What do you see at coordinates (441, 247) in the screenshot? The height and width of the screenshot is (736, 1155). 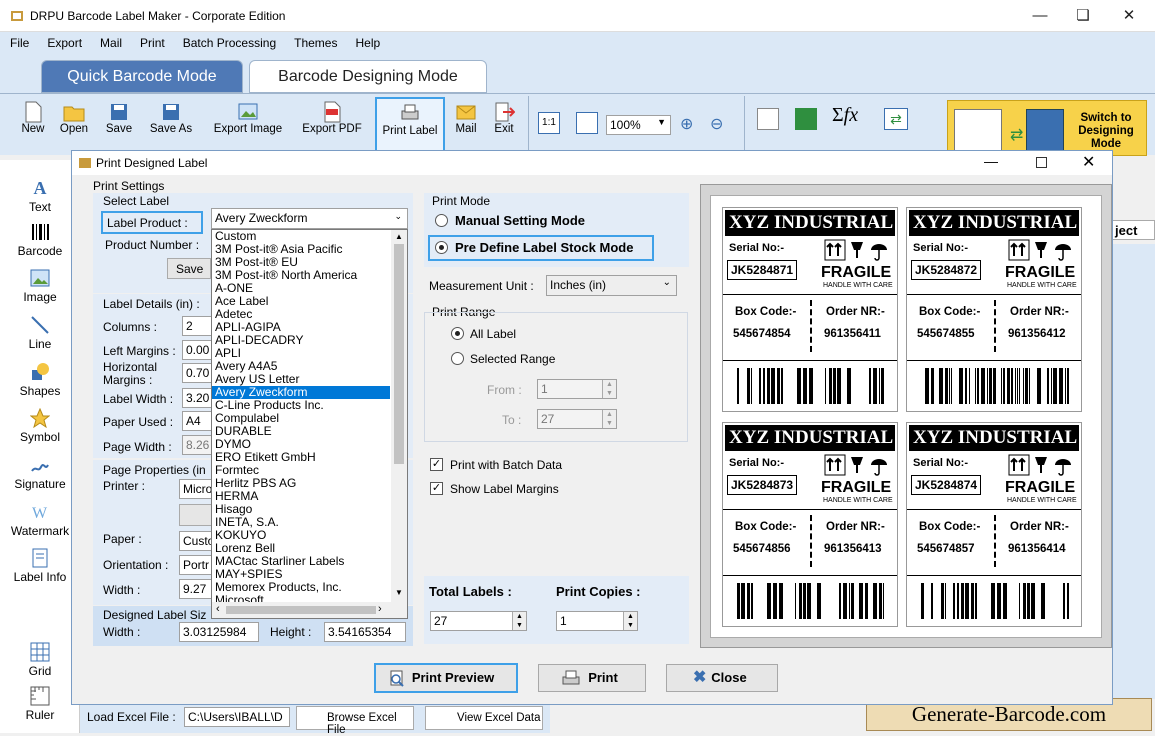 I see `predefine-mode-radio` at bounding box center [441, 247].